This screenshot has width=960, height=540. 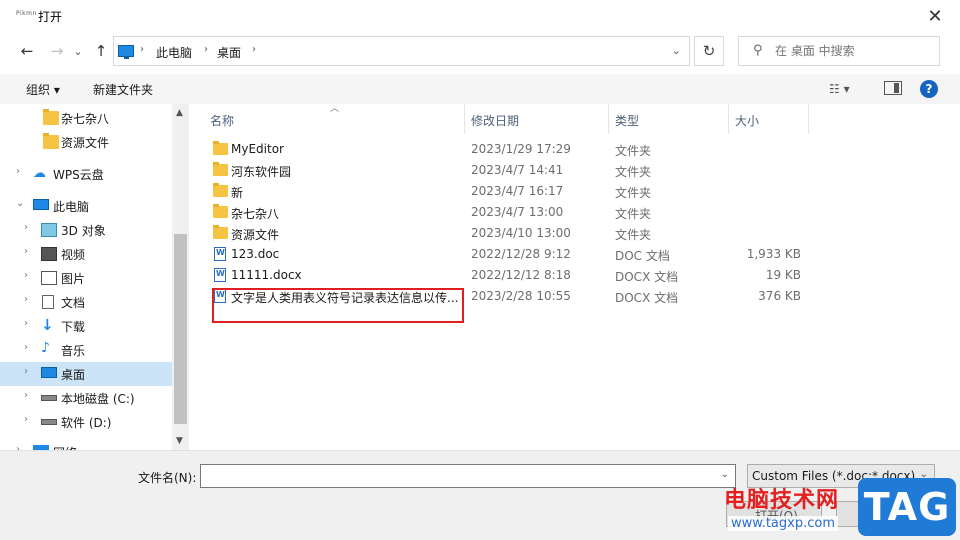 What do you see at coordinates (401, 51) in the screenshot?
I see `address-bar: › 此电脑 › 桌面 › ⌄` at bounding box center [401, 51].